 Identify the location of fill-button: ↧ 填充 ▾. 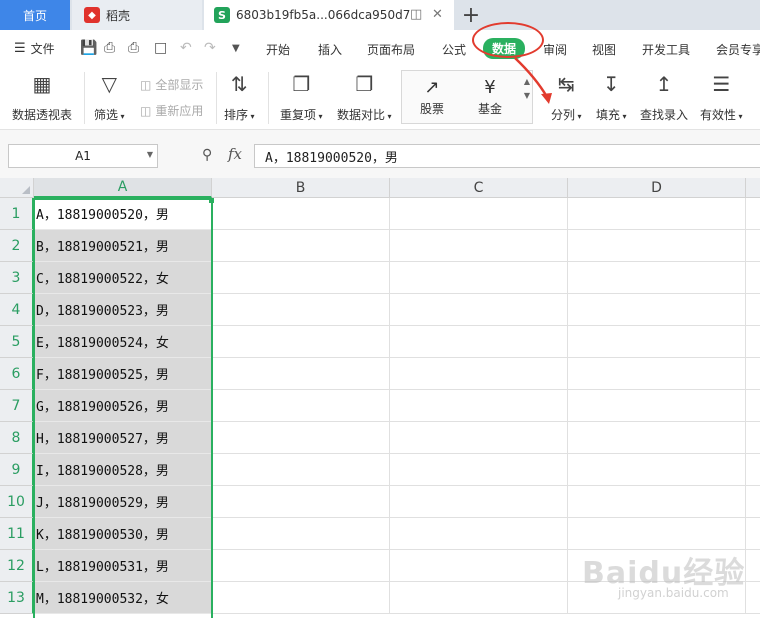
(611, 96).